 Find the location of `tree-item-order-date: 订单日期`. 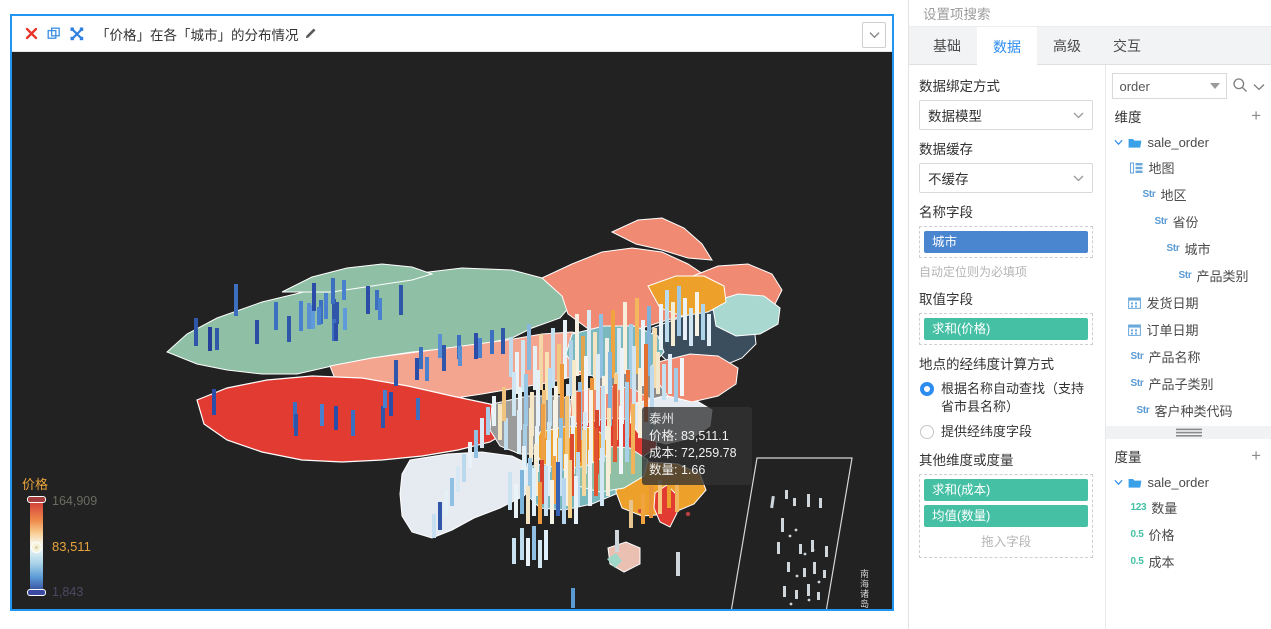

tree-item-order-date: 订单日期 is located at coordinates (1188, 329).